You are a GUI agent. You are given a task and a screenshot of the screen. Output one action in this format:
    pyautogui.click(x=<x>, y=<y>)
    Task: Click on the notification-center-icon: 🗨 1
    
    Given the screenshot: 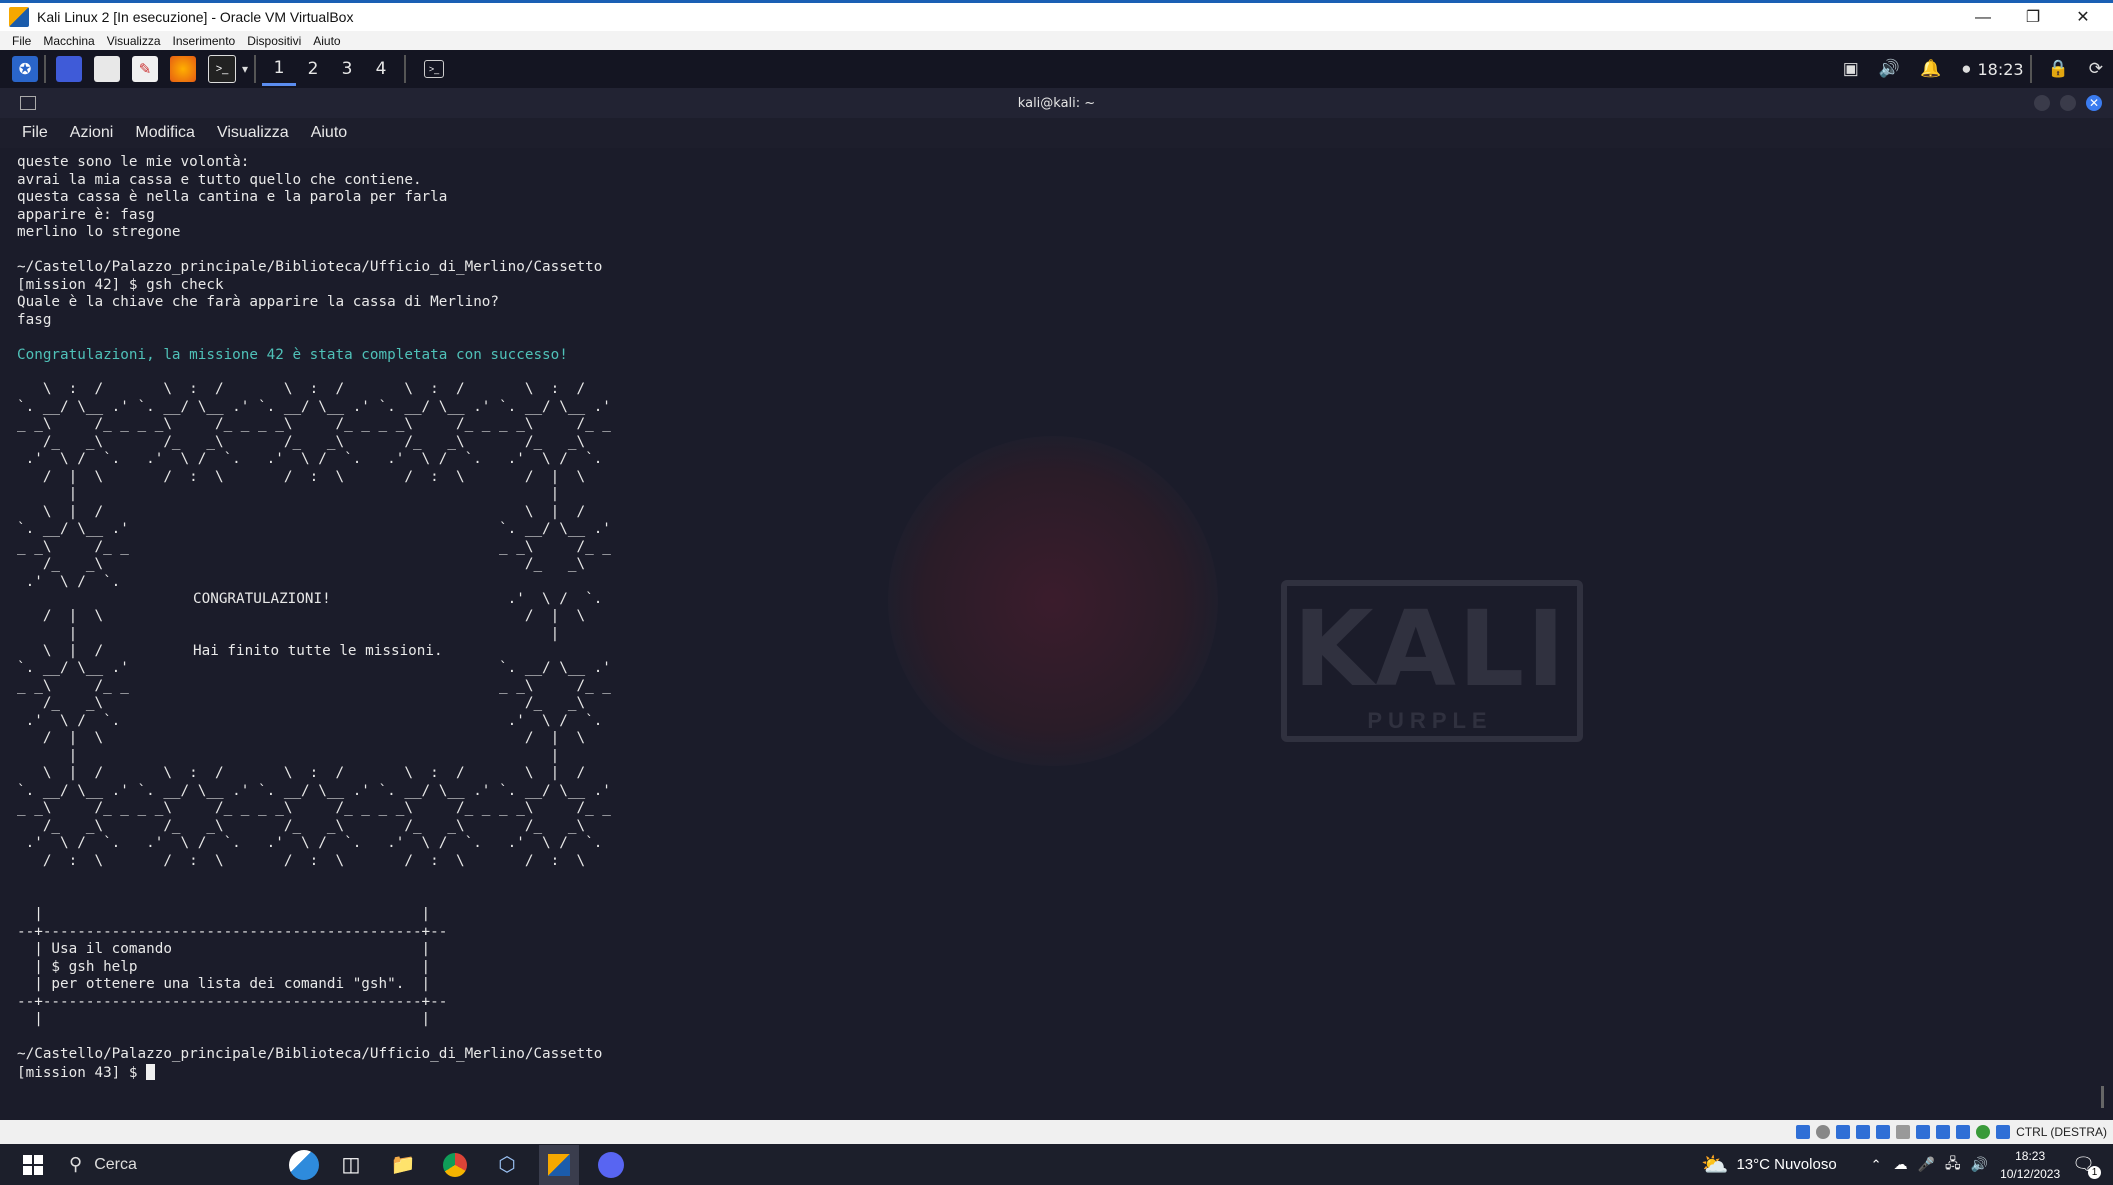 What is the action you would take?
    pyautogui.click(x=2086, y=1166)
    